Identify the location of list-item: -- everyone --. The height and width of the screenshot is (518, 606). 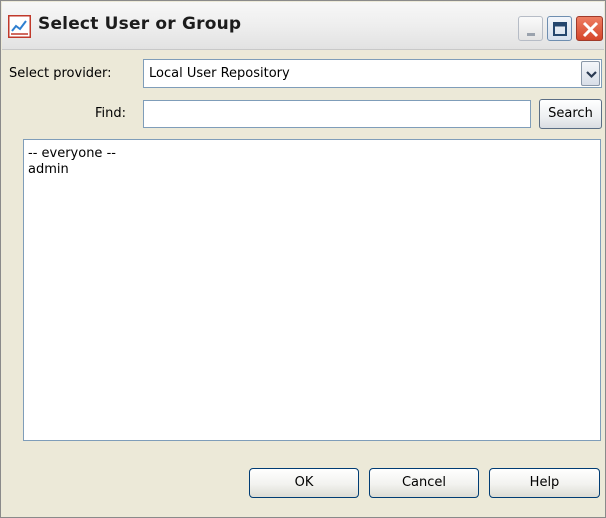
(72, 154).